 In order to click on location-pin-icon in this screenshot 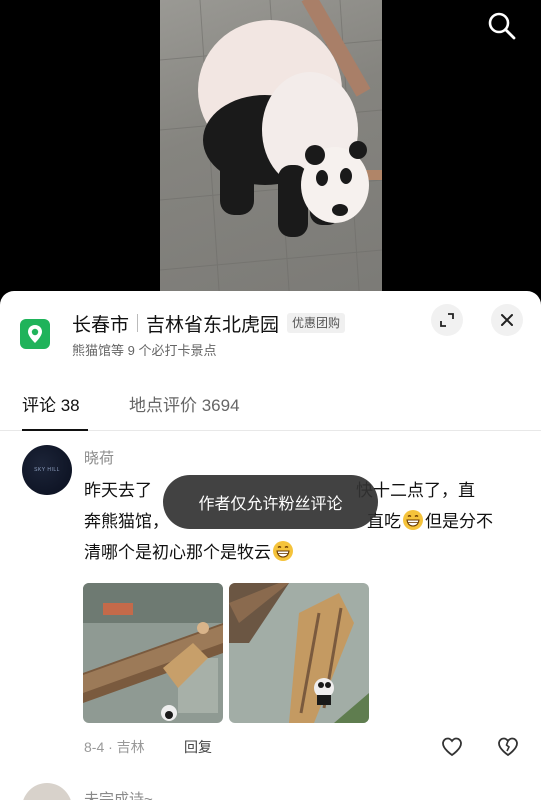, I will do `click(35, 334)`.